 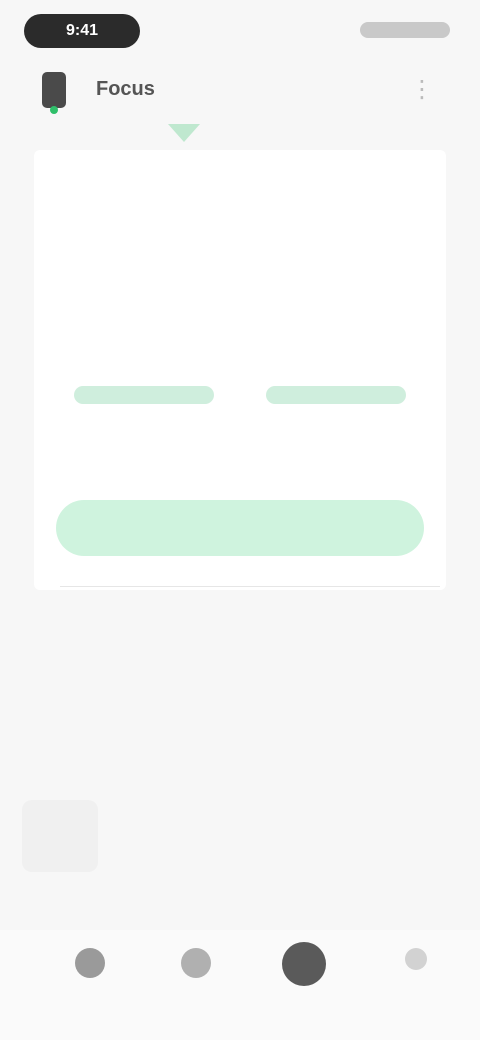 I want to click on nav-home, so click(x=90, y=968).